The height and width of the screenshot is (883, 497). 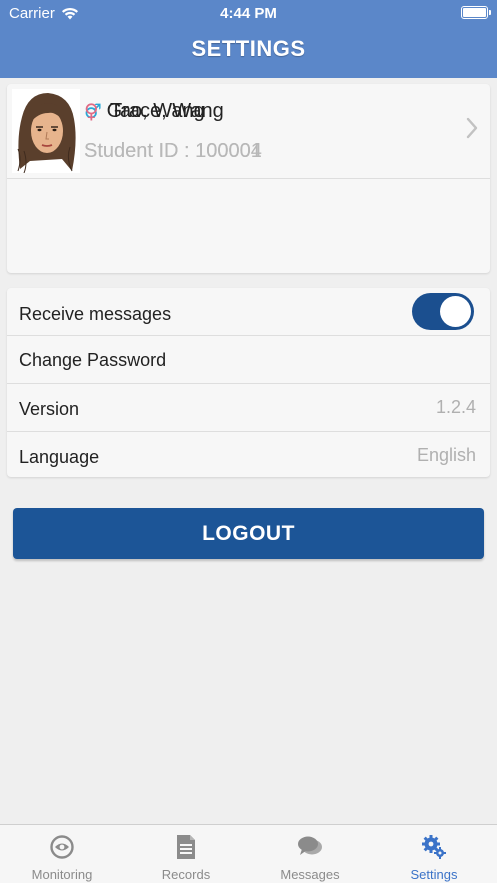 I want to click on status-time: 4:44 PM, so click(x=248, y=13).